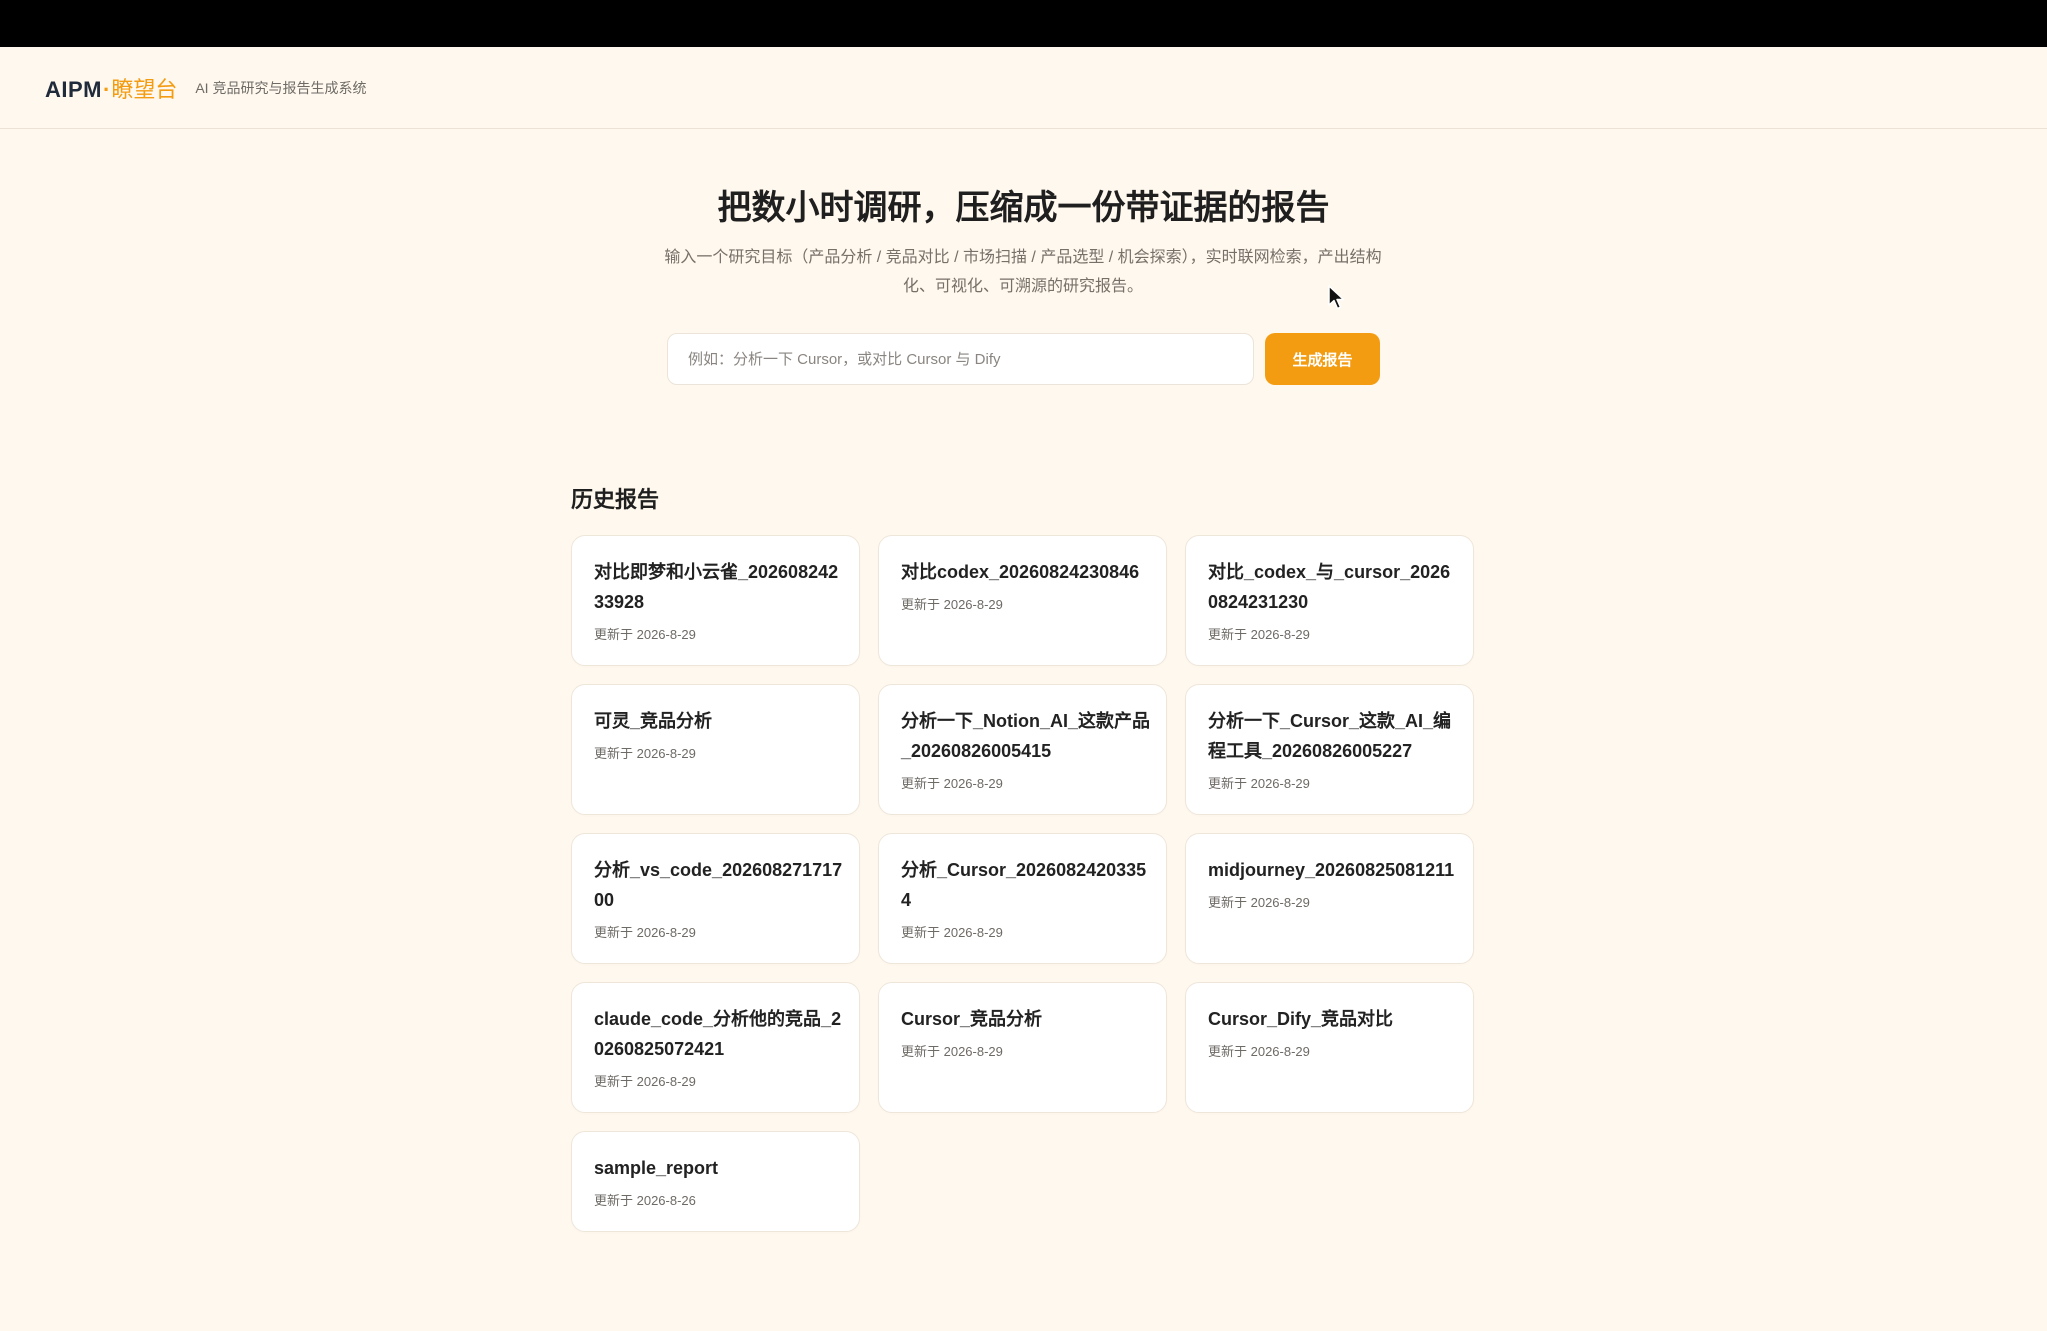  Describe the element at coordinates (1329, 1047) in the screenshot. I see `report-card: Cursor_Dify_竞品对比 更新于 2026-8-29` at that location.